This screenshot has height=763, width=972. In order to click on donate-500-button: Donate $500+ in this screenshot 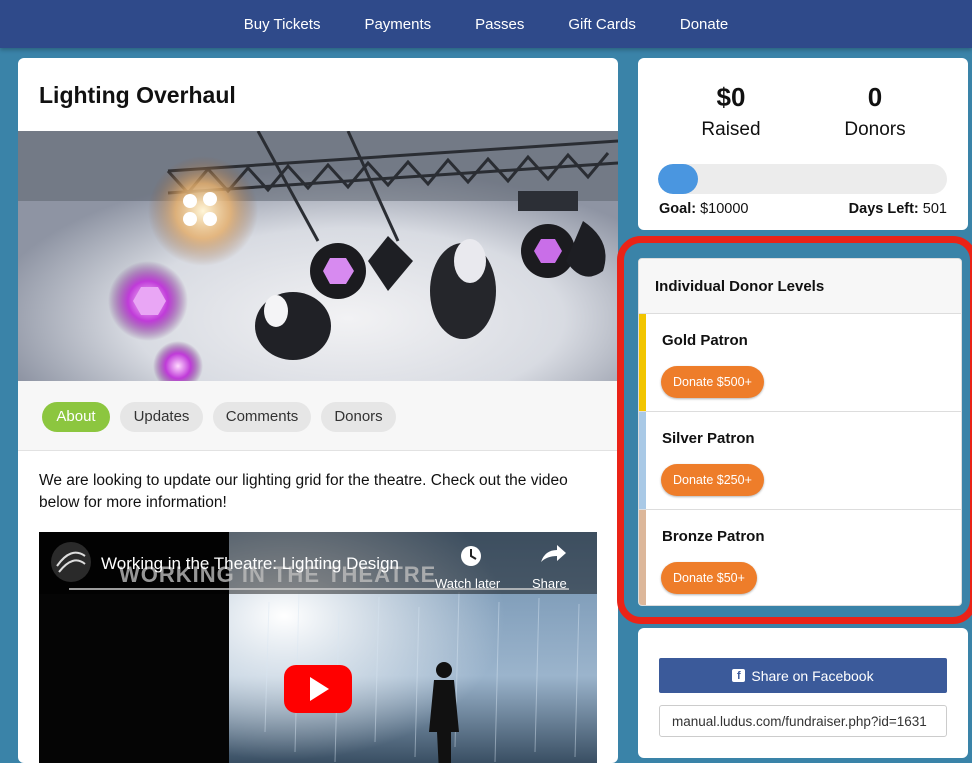, I will do `click(712, 382)`.